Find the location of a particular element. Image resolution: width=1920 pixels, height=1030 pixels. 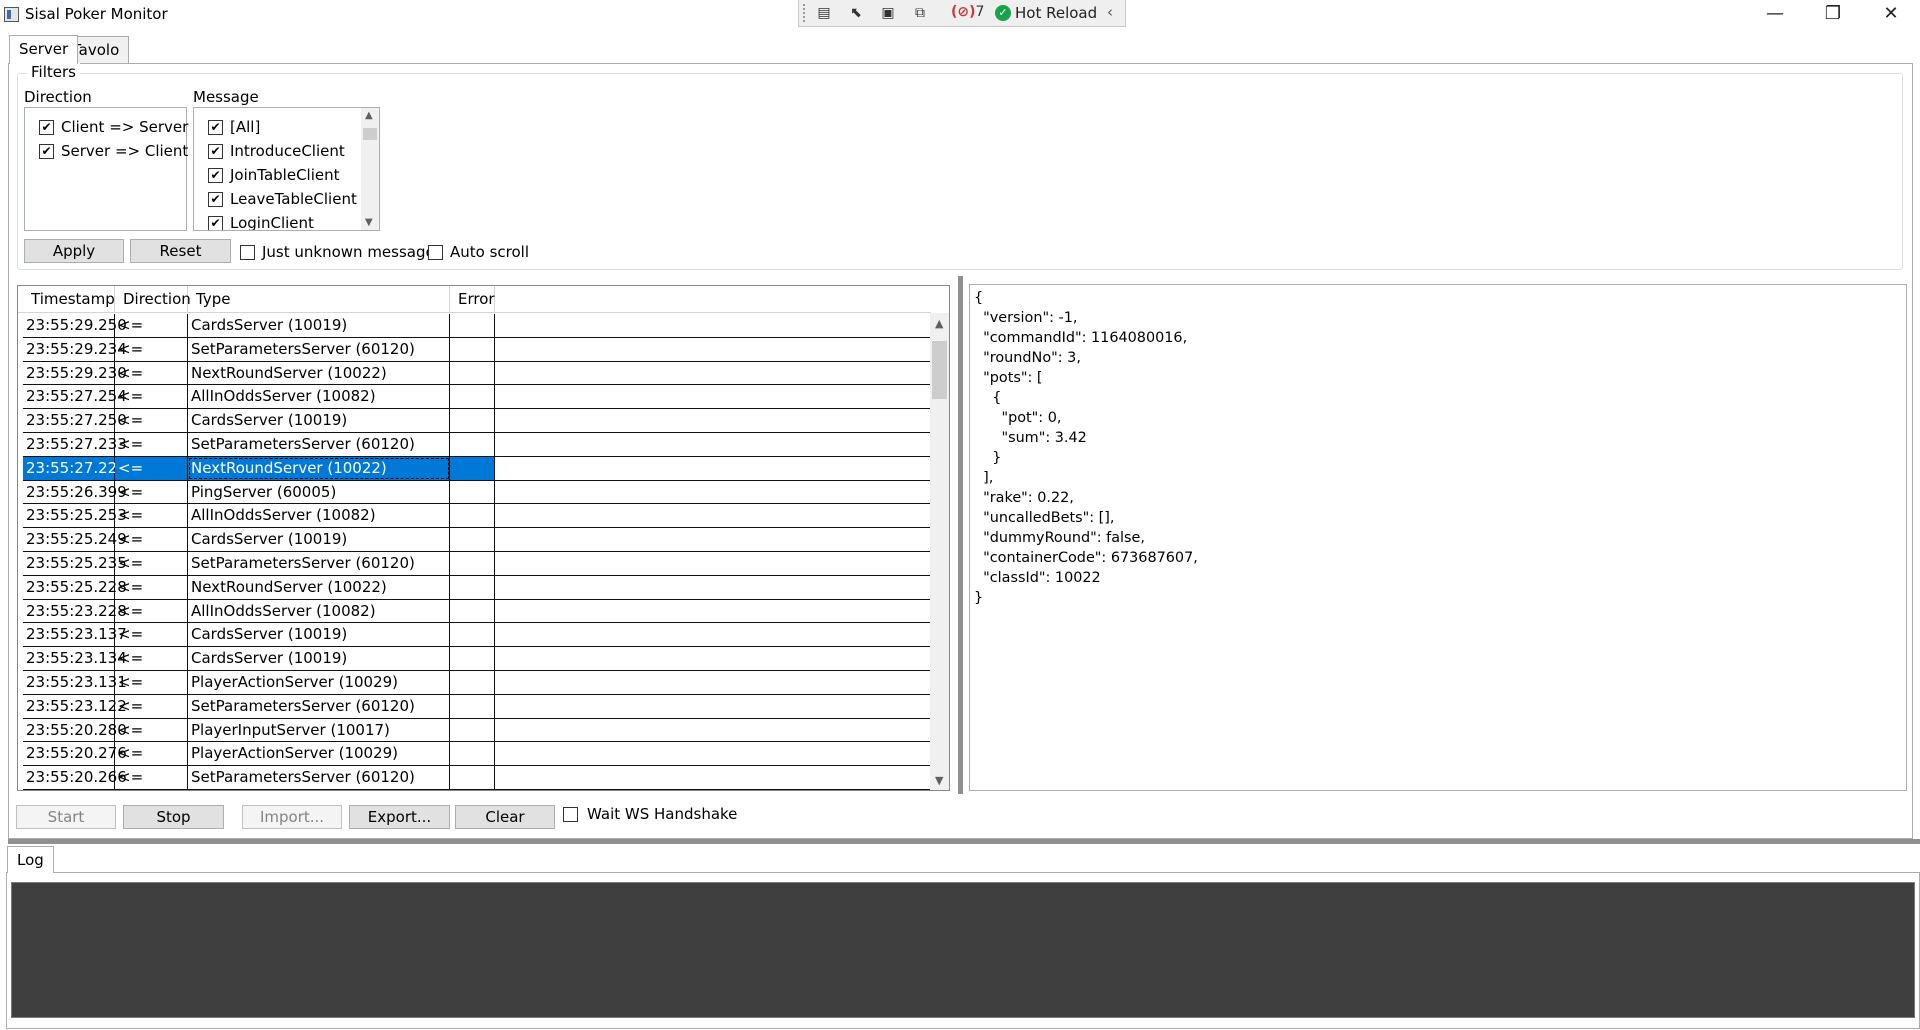

vertical-splitter is located at coordinates (960, 535).